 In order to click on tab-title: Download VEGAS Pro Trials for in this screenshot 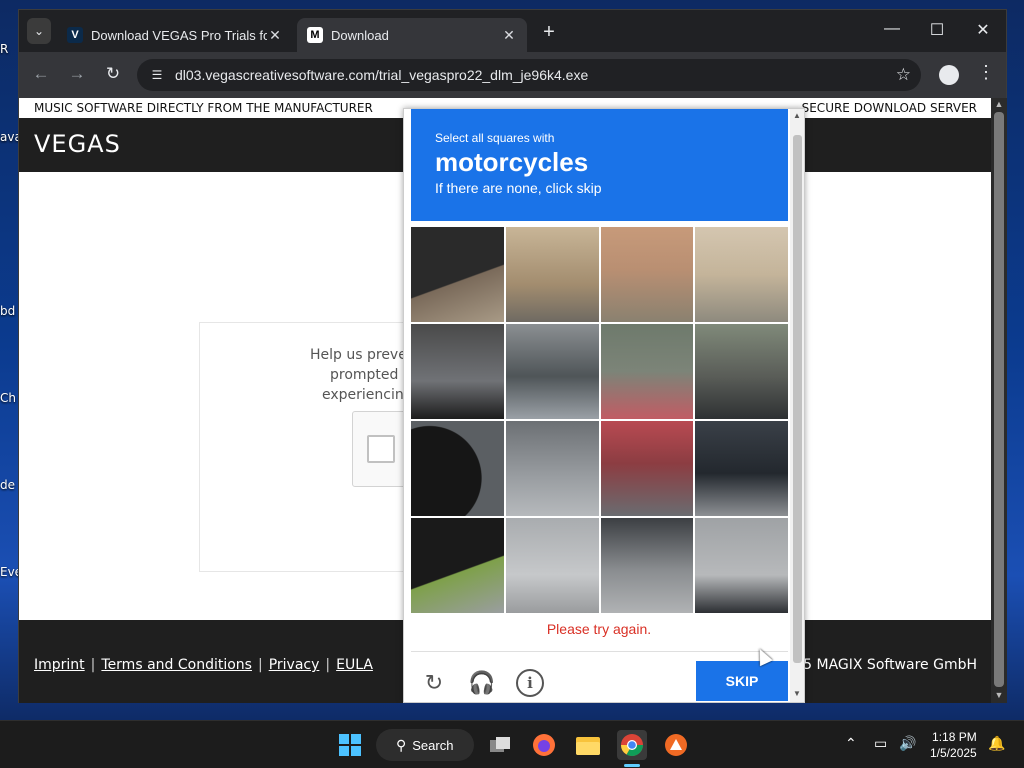, I will do `click(179, 35)`.